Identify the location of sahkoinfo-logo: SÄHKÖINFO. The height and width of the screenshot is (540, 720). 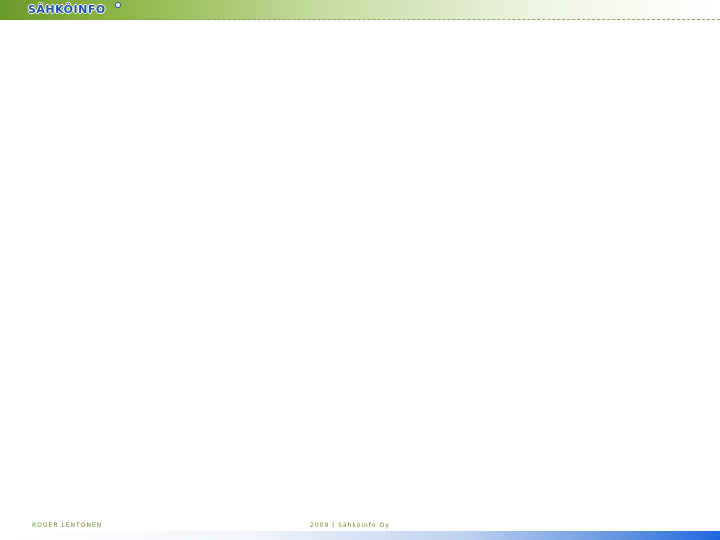
(74, 10).